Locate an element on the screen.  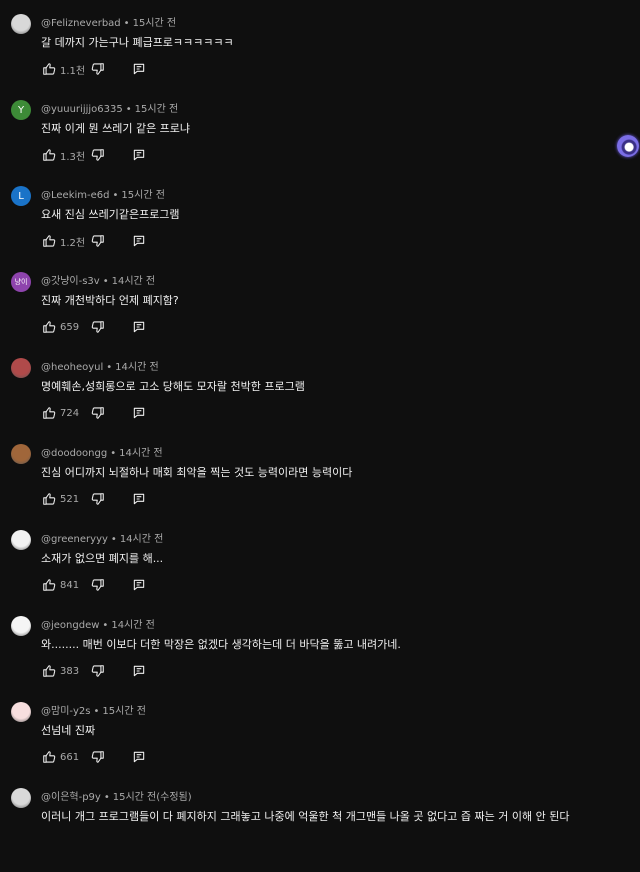
comment-header: @Felizneverbad • 15시간 전 is located at coordinates (108, 21).